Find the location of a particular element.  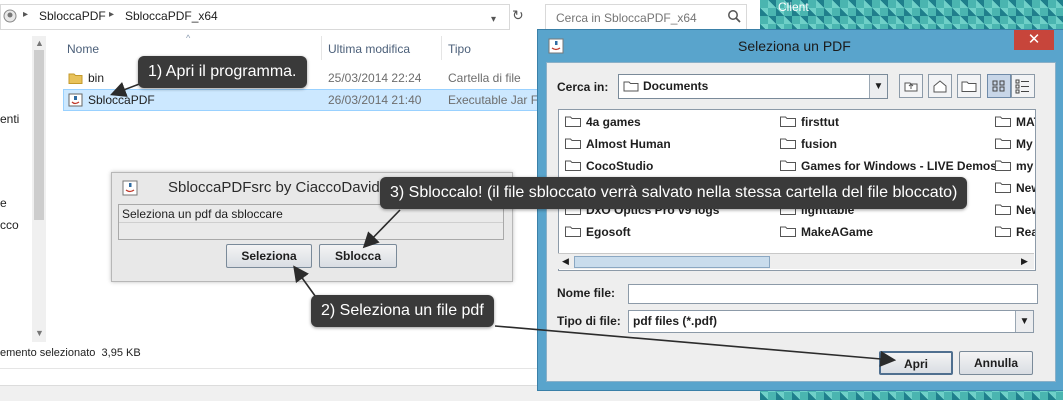

unlock-button: Sblocca is located at coordinates (358, 256).